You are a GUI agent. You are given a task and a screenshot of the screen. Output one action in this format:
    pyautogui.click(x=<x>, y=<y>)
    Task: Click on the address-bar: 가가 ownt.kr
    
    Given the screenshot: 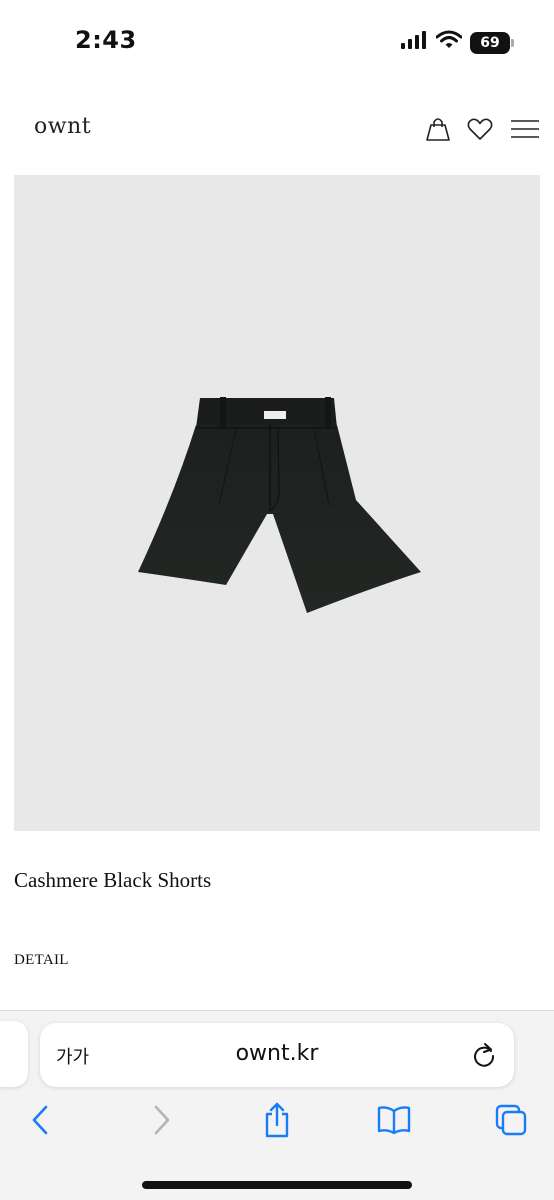 What is the action you would take?
    pyautogui.click(x=277, y=1055)
    